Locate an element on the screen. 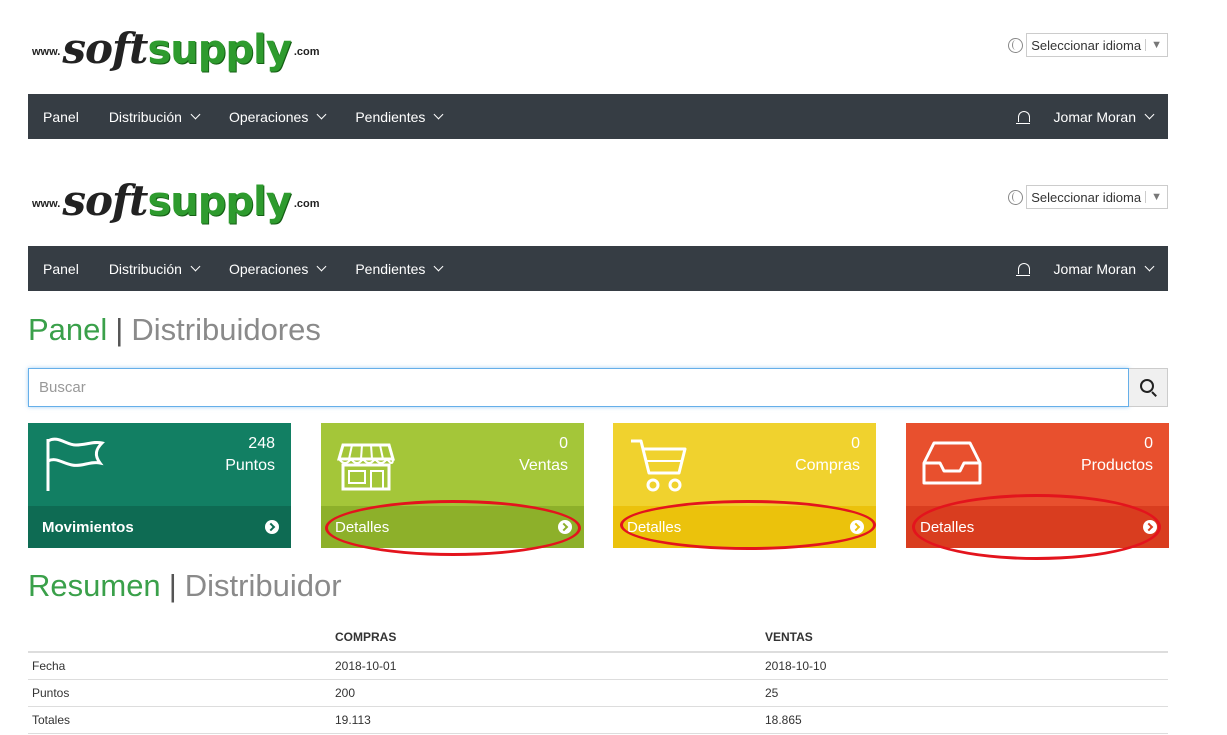  search-icon is located at coordinates (1146, 386).